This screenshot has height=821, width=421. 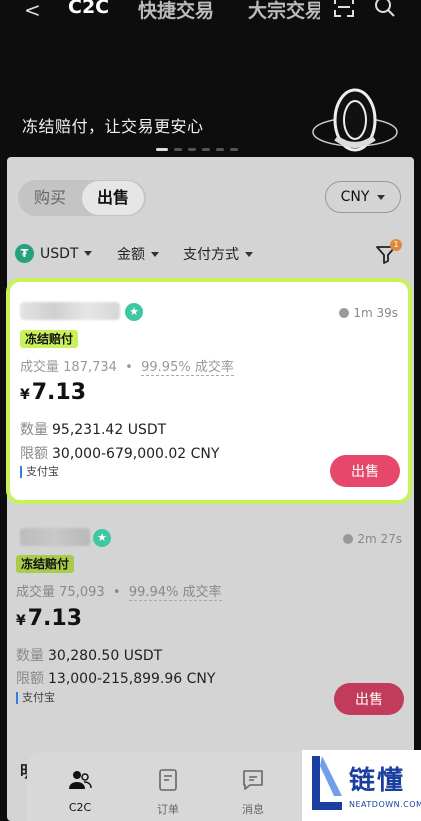 I want to click on quantity-row: 数量 30,280.50 USDT, so click(x=89, y=655).